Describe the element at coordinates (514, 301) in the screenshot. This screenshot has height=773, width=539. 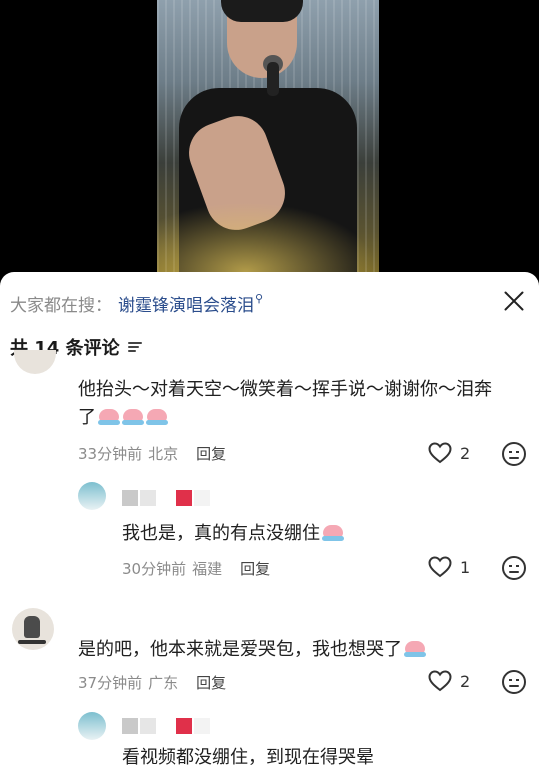
I see `close-icon` at that location.